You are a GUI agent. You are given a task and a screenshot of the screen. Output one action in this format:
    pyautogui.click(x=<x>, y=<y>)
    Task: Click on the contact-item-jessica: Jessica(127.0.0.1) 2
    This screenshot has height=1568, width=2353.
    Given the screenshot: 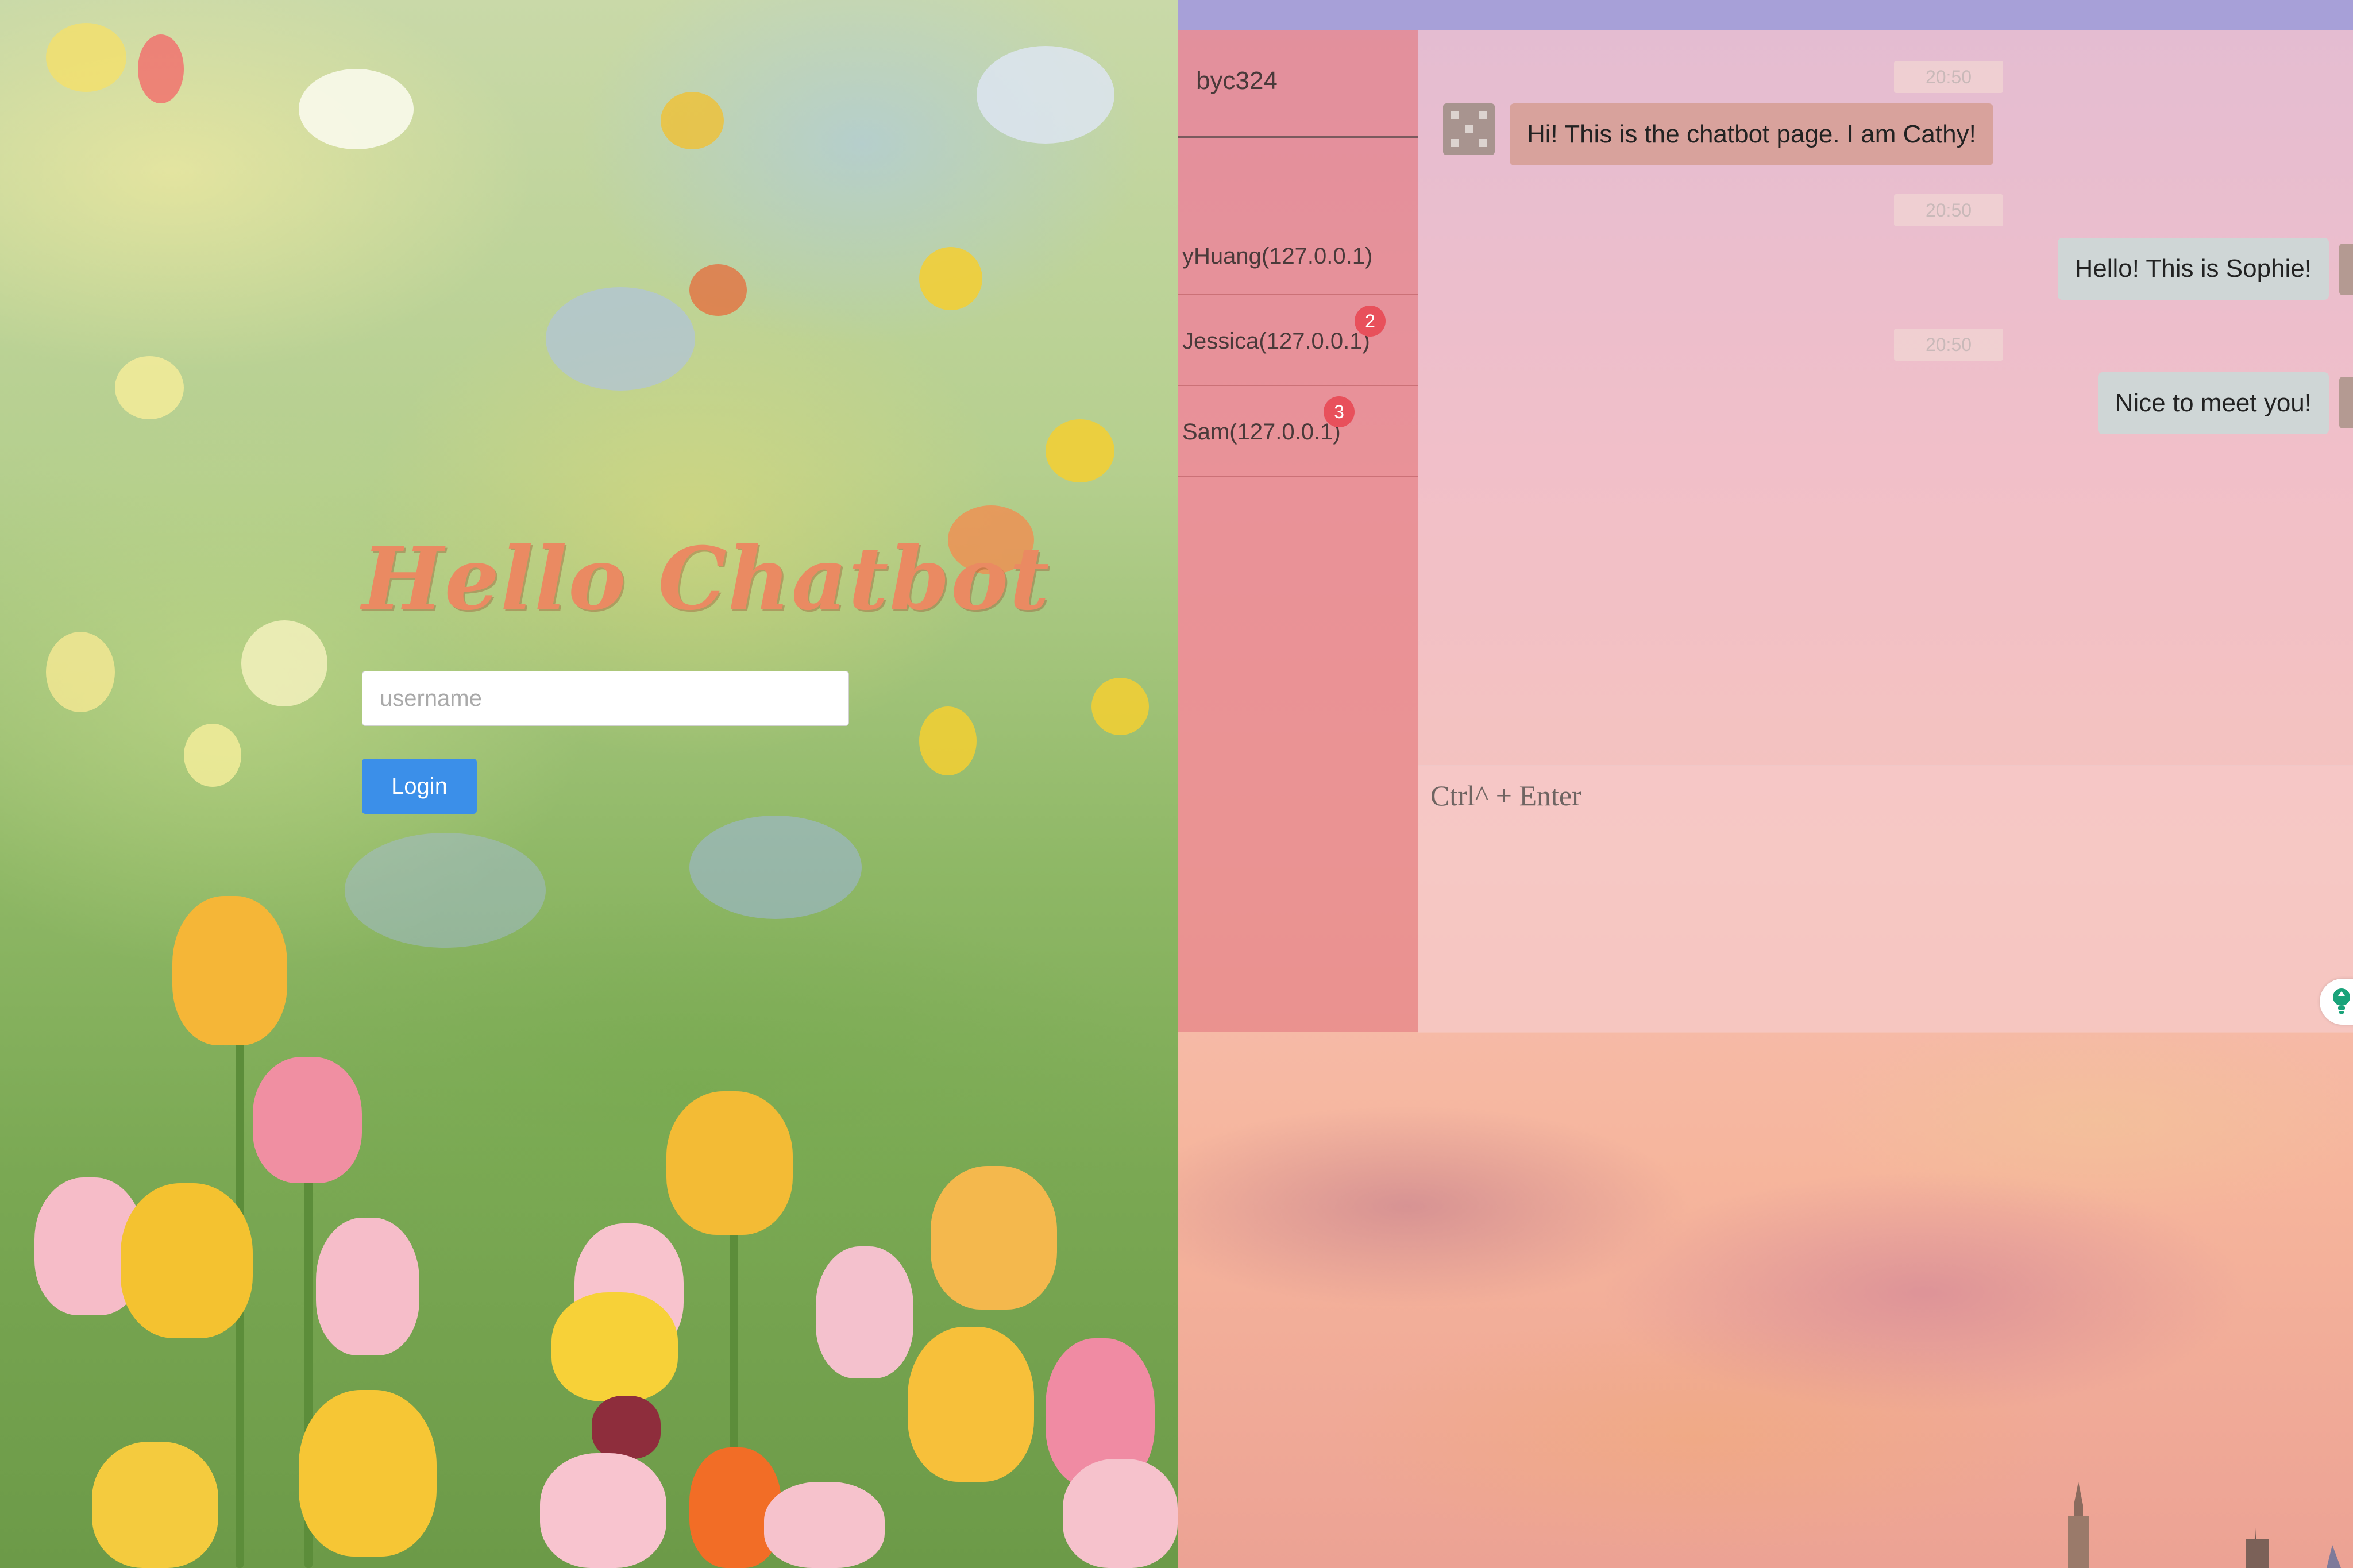 What is the action you would take?
    pyautogui.click(x=1298, y=340)
    